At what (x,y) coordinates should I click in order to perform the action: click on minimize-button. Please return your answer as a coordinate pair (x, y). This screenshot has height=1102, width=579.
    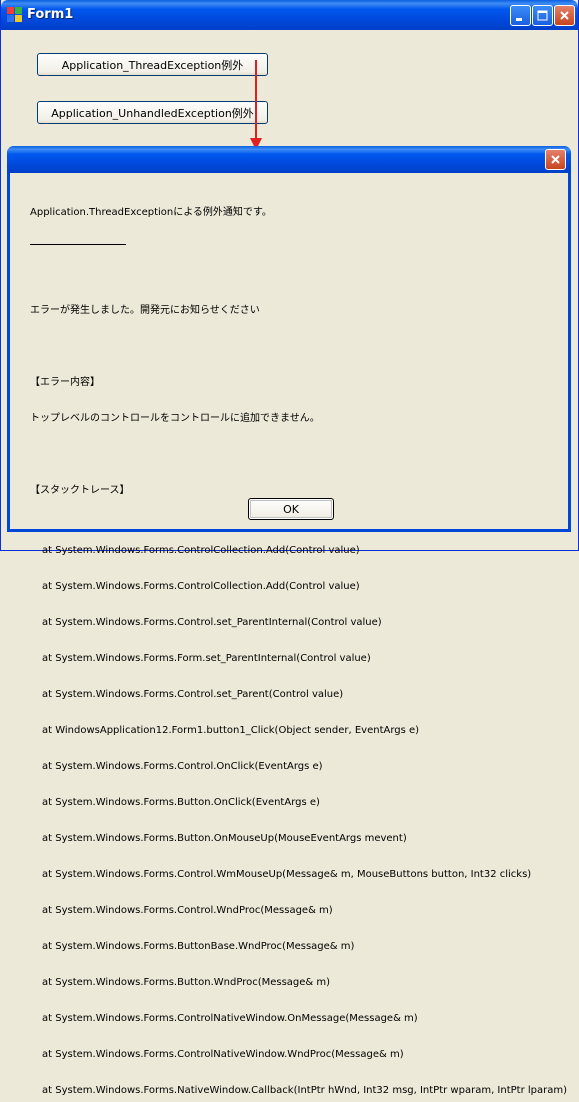
    Looking at the image, I should click on (520, 15).